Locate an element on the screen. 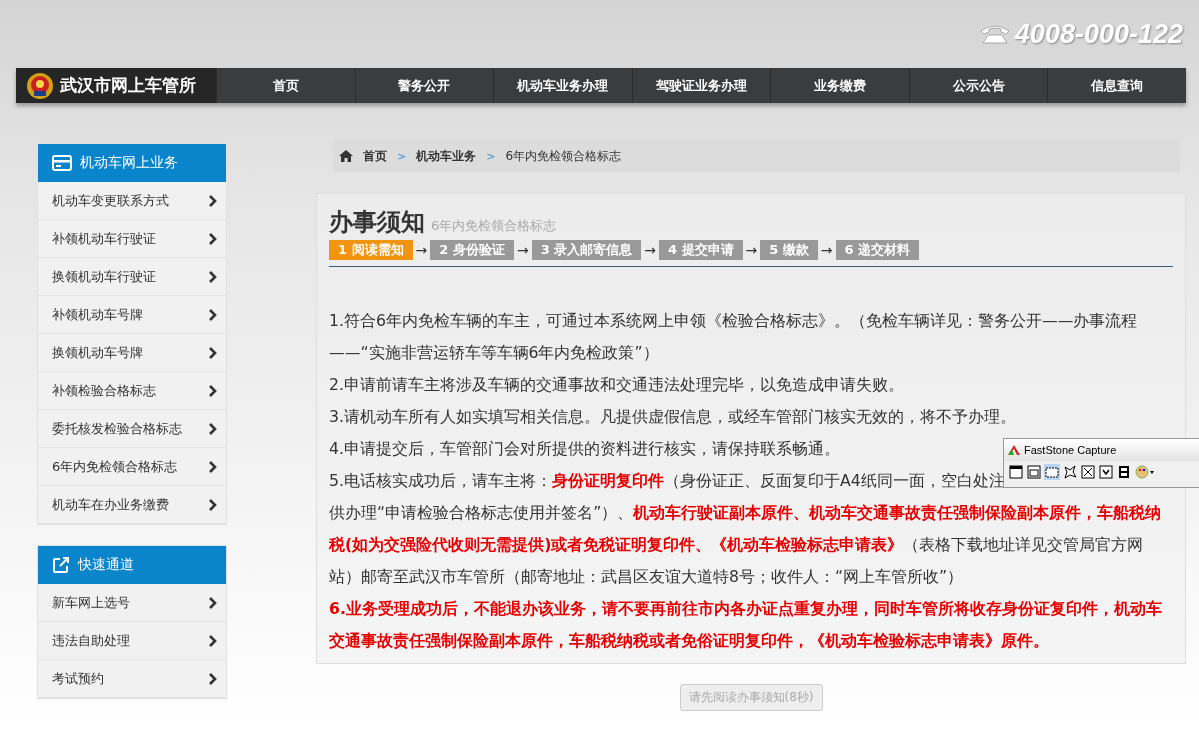  notice-paragraph: 1.符合6年内免检车辆的车主，可通过本系统网上申领《检验合格标志》。（免检车辆详见：警务公开——办事流程——“实施非营运轿车等车辆6年内免检政策”） is located at coordinates (734, 337).